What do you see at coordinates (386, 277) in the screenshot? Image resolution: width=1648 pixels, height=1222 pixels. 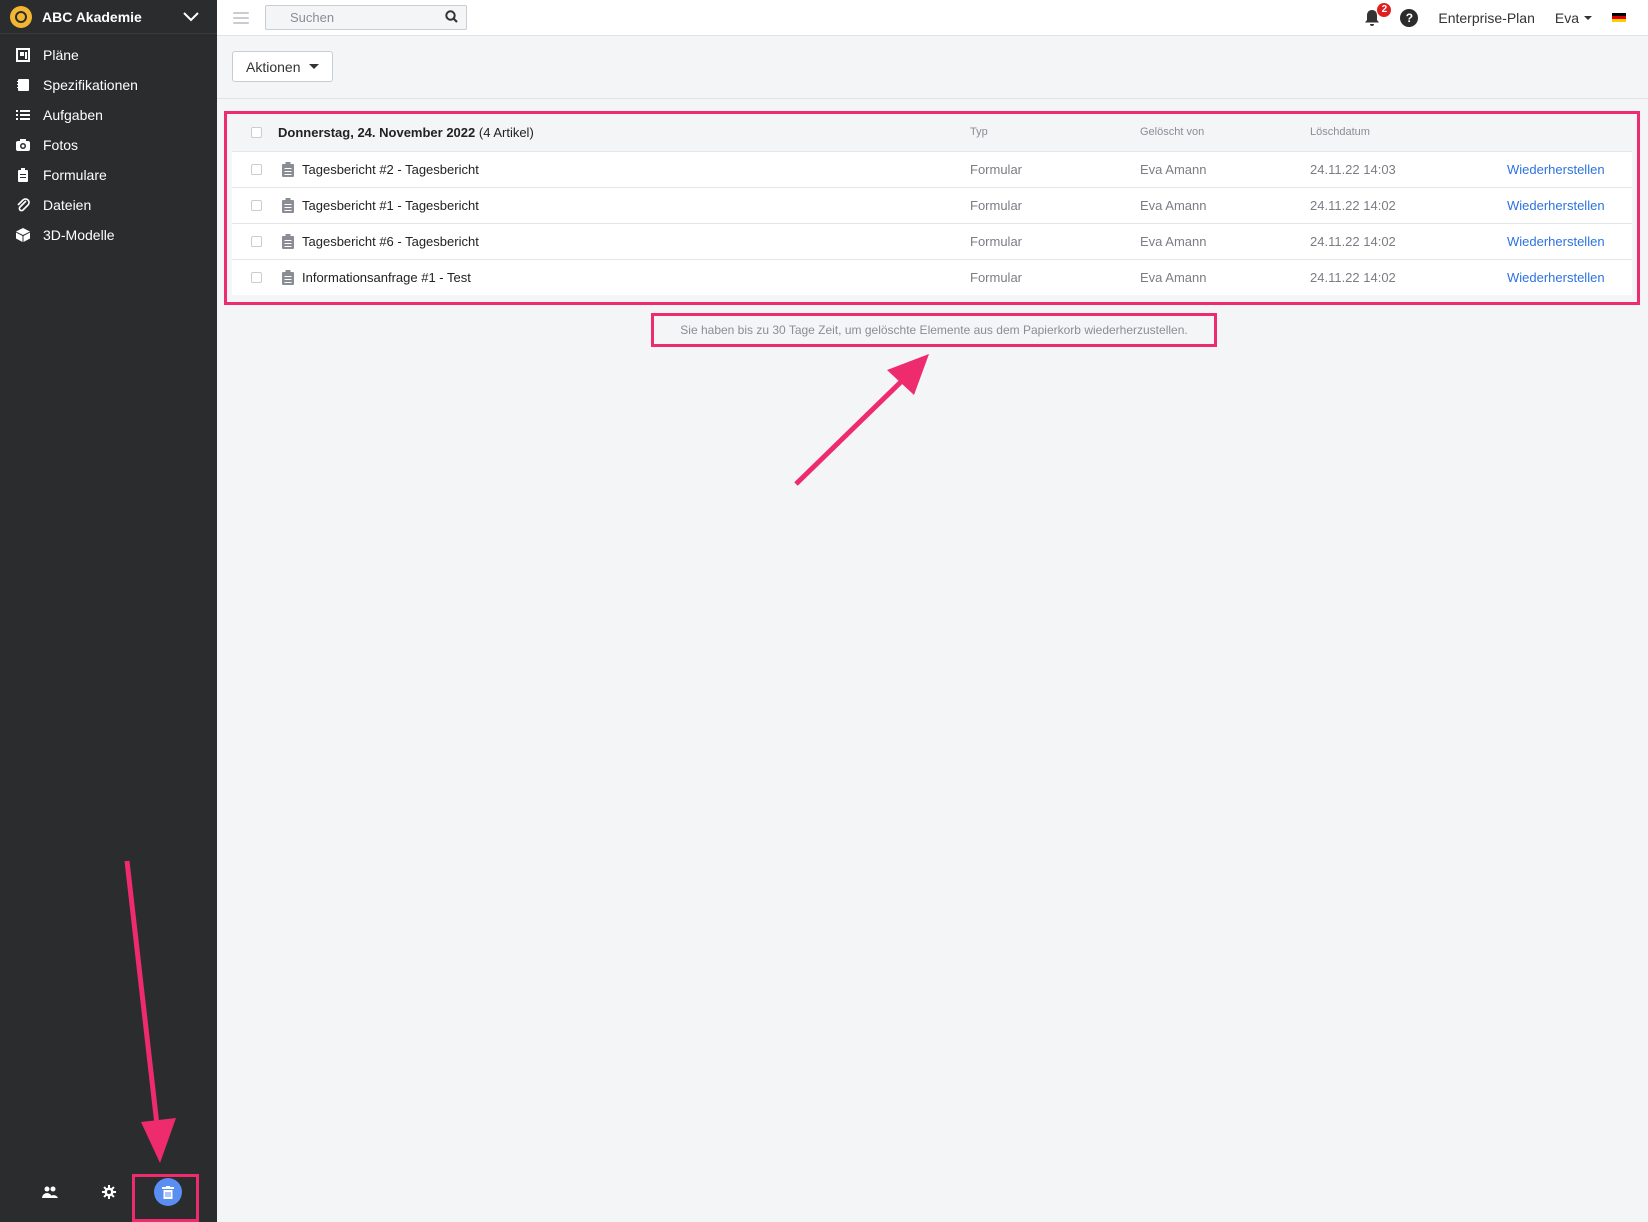 I see `item-name: Informationsanfrage #1 - Test` at bounding box center [386, 277].